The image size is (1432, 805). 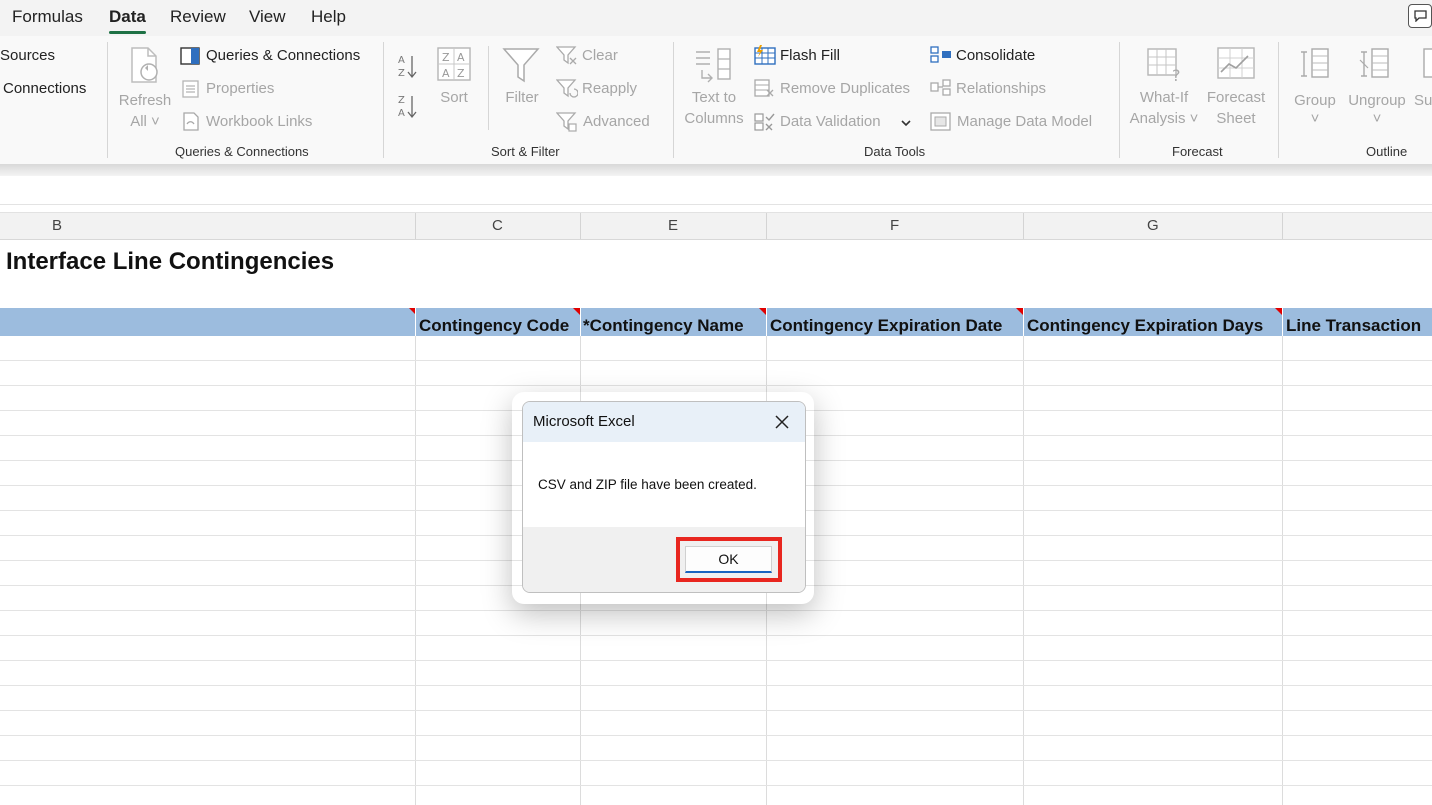 I want to click on menu-help: Help, so click(x=328, y=17).